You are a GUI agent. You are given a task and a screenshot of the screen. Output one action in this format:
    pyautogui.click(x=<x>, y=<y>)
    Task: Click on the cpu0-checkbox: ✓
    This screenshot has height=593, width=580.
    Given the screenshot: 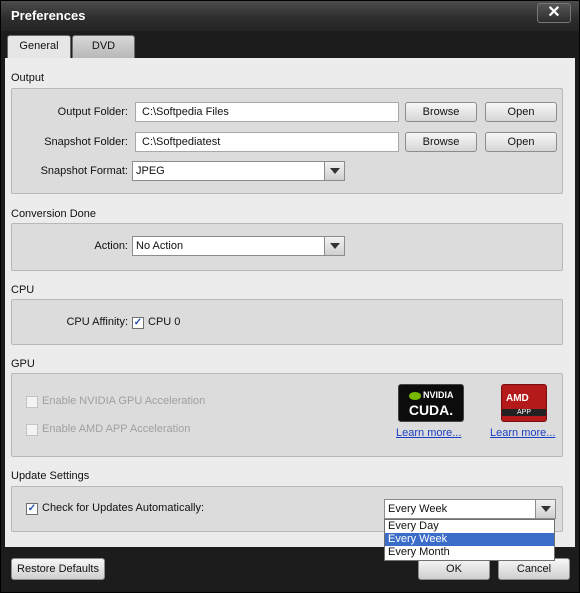 What is the action you would take?
    pyautogui.click(x=138, y=323)
    